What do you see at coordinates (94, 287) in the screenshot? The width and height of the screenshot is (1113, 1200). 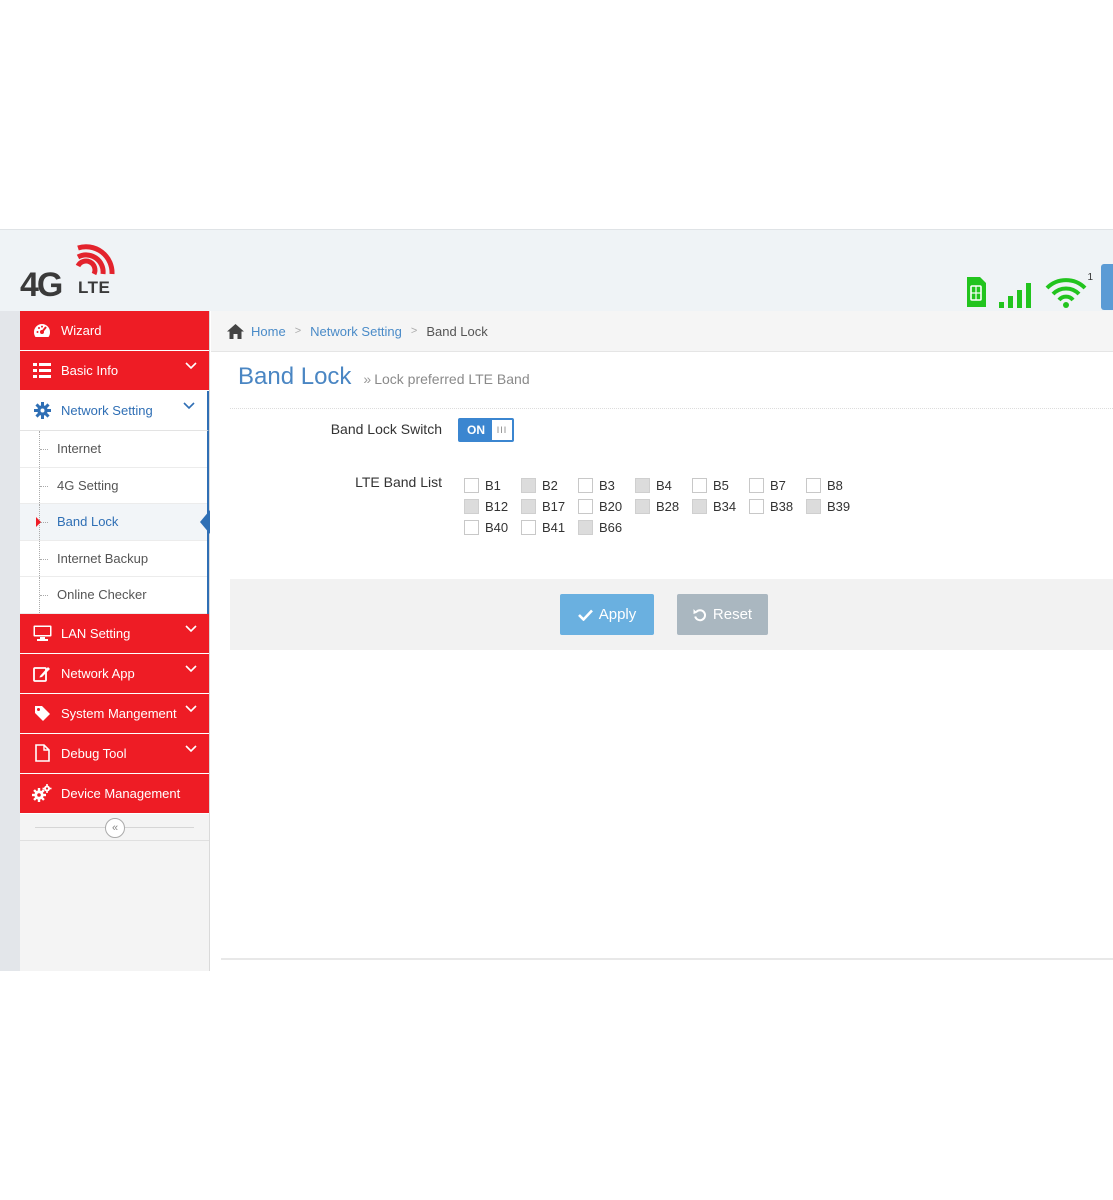 I see `logo-lte-text: LTE` at bounding box center [94, 287].